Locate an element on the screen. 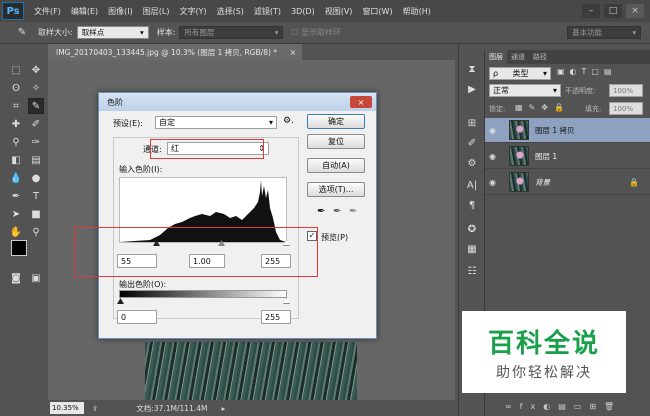 The height and width of the screenshot is (416, 650). lock-icons: ▦✎✥🔒 is located at coordinates (542, 107).